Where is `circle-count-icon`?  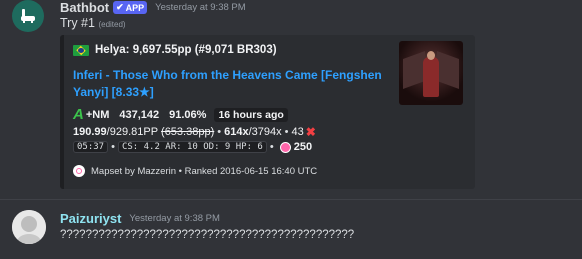 circle-count-icon is located at coordinates (285, 147).